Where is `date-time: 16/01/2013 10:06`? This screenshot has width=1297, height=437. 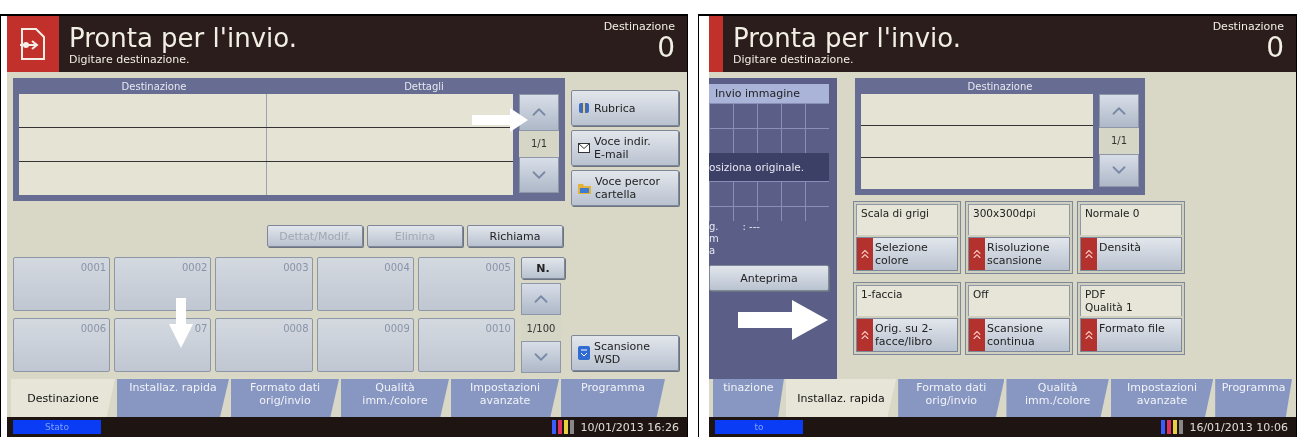
date-time: 16/01/2013 10:06 is located at coordinates (1238, 427).